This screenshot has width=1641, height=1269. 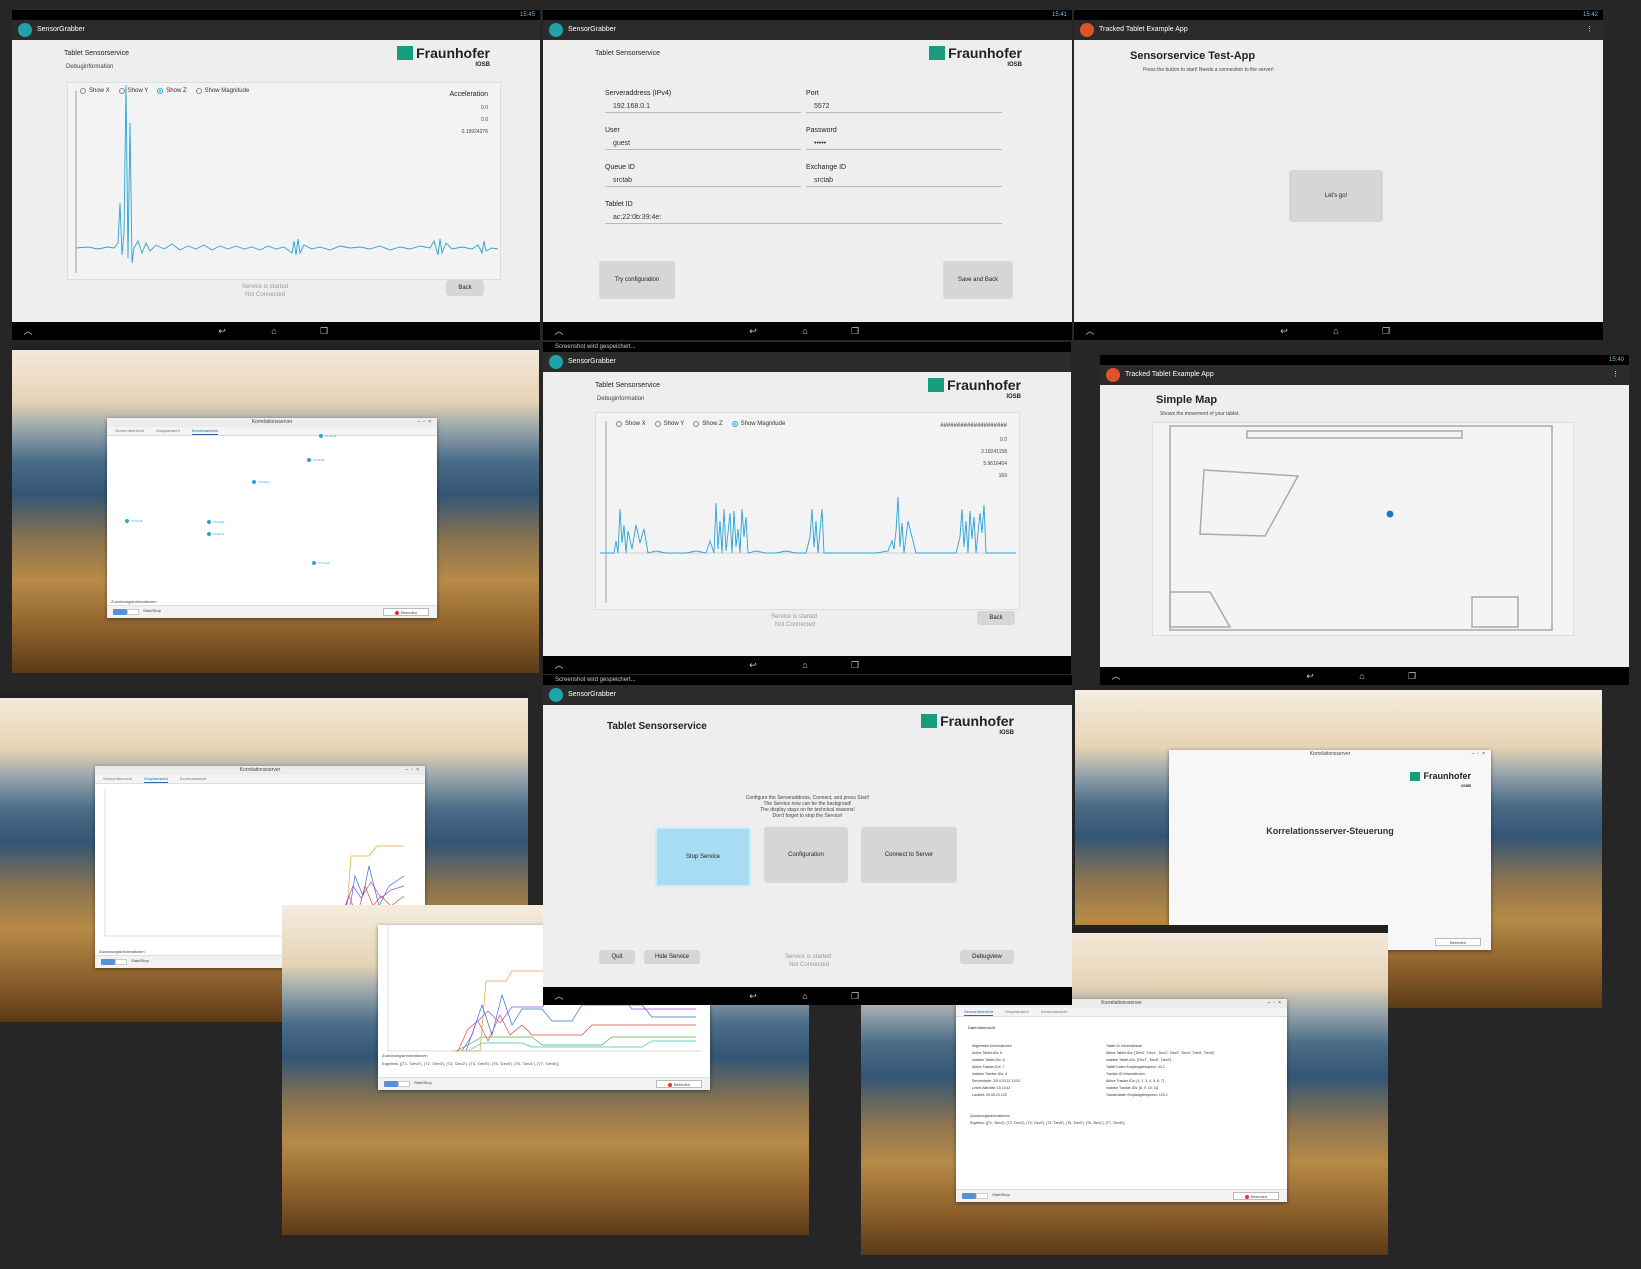 What do you see at coordinates (219, 534) in the screenshot?
I see `tracker-label: T6 Dev1` at bounding box center [219, 534].